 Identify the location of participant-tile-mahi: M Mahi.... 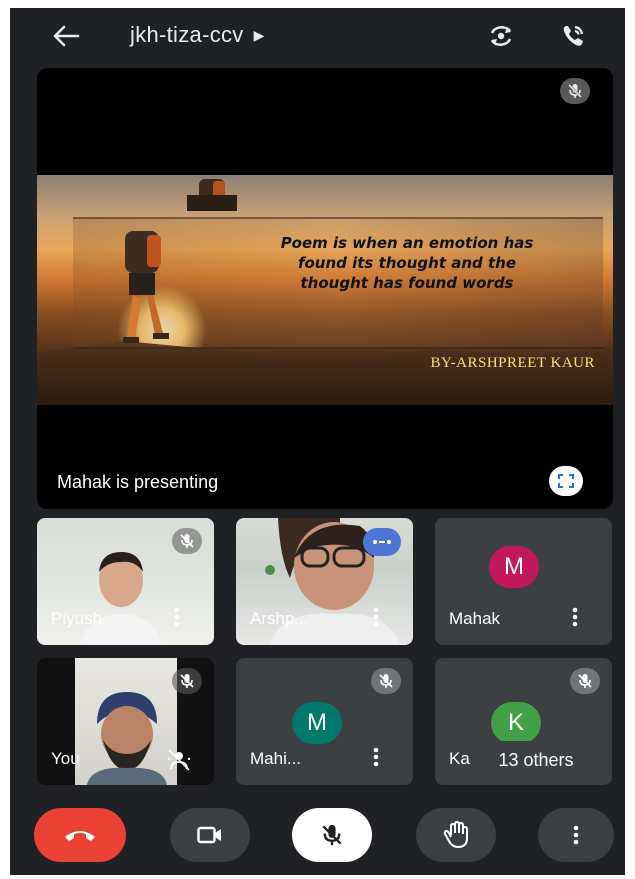
(324, 721).